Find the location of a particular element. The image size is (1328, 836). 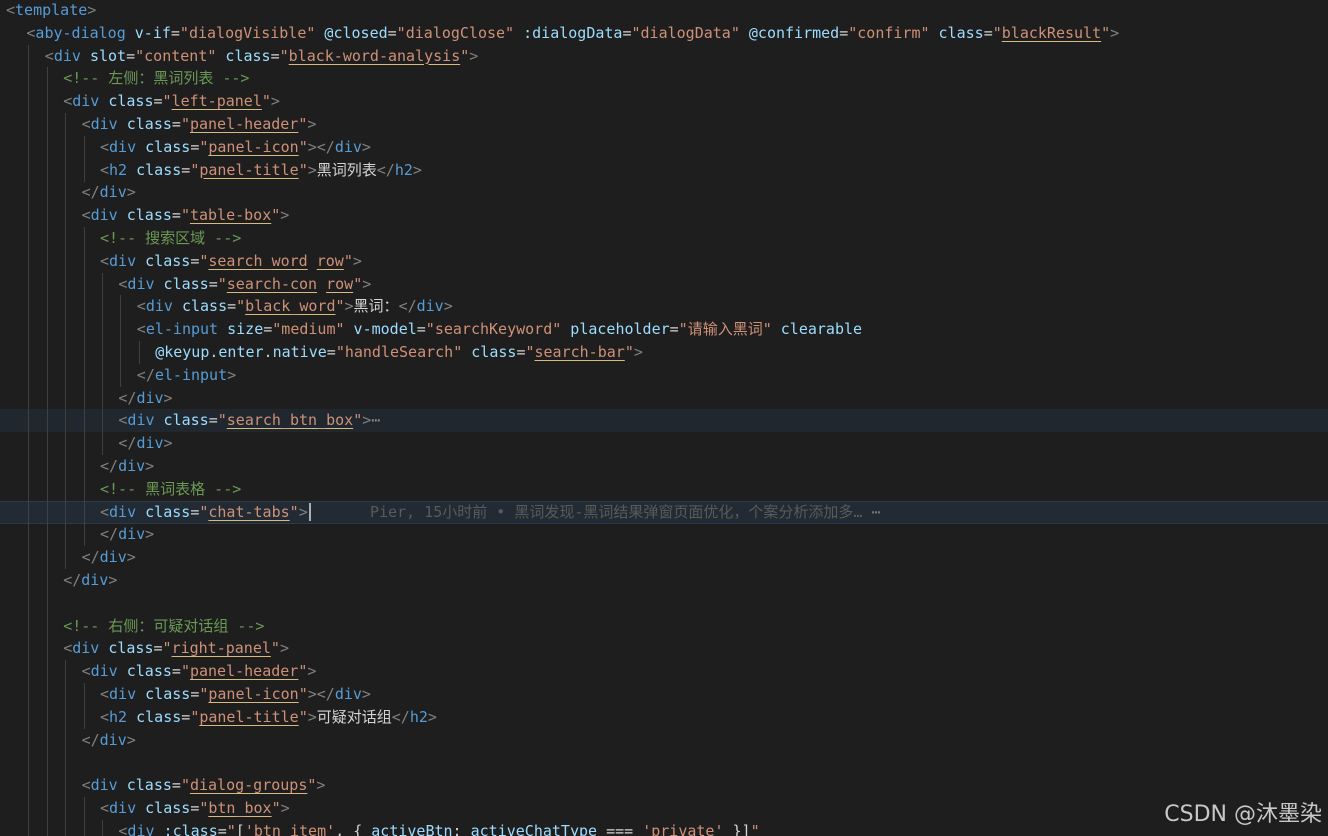

code-line: <div class="table-box"> is located at coordinates (664, 216).